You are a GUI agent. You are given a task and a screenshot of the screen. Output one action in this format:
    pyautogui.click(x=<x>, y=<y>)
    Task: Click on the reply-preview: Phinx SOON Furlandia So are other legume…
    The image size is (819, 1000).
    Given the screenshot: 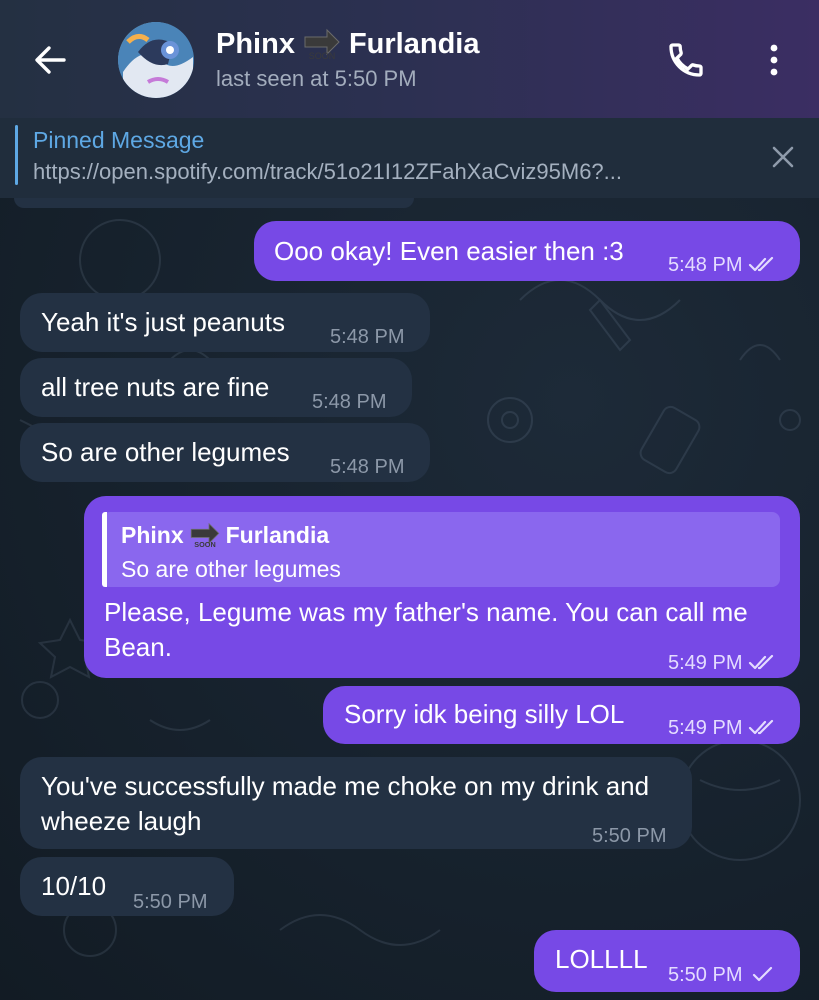 What is the action you would take?
    pyautogui.click(x=441, y=549)
    